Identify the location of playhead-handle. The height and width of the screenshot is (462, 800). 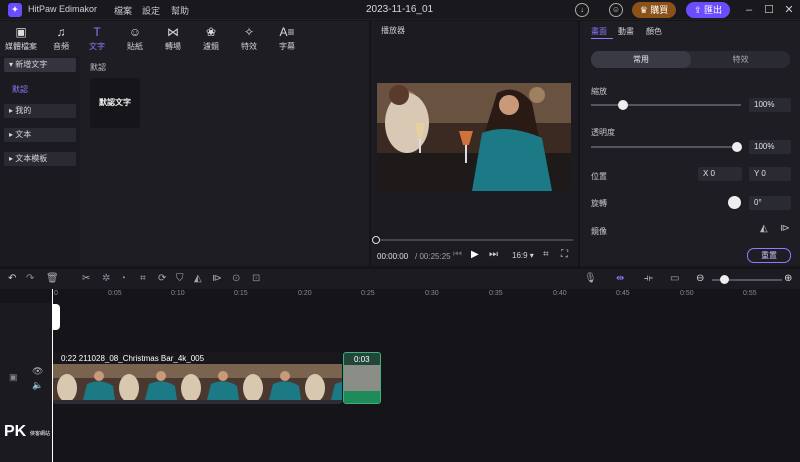
(56, 317).